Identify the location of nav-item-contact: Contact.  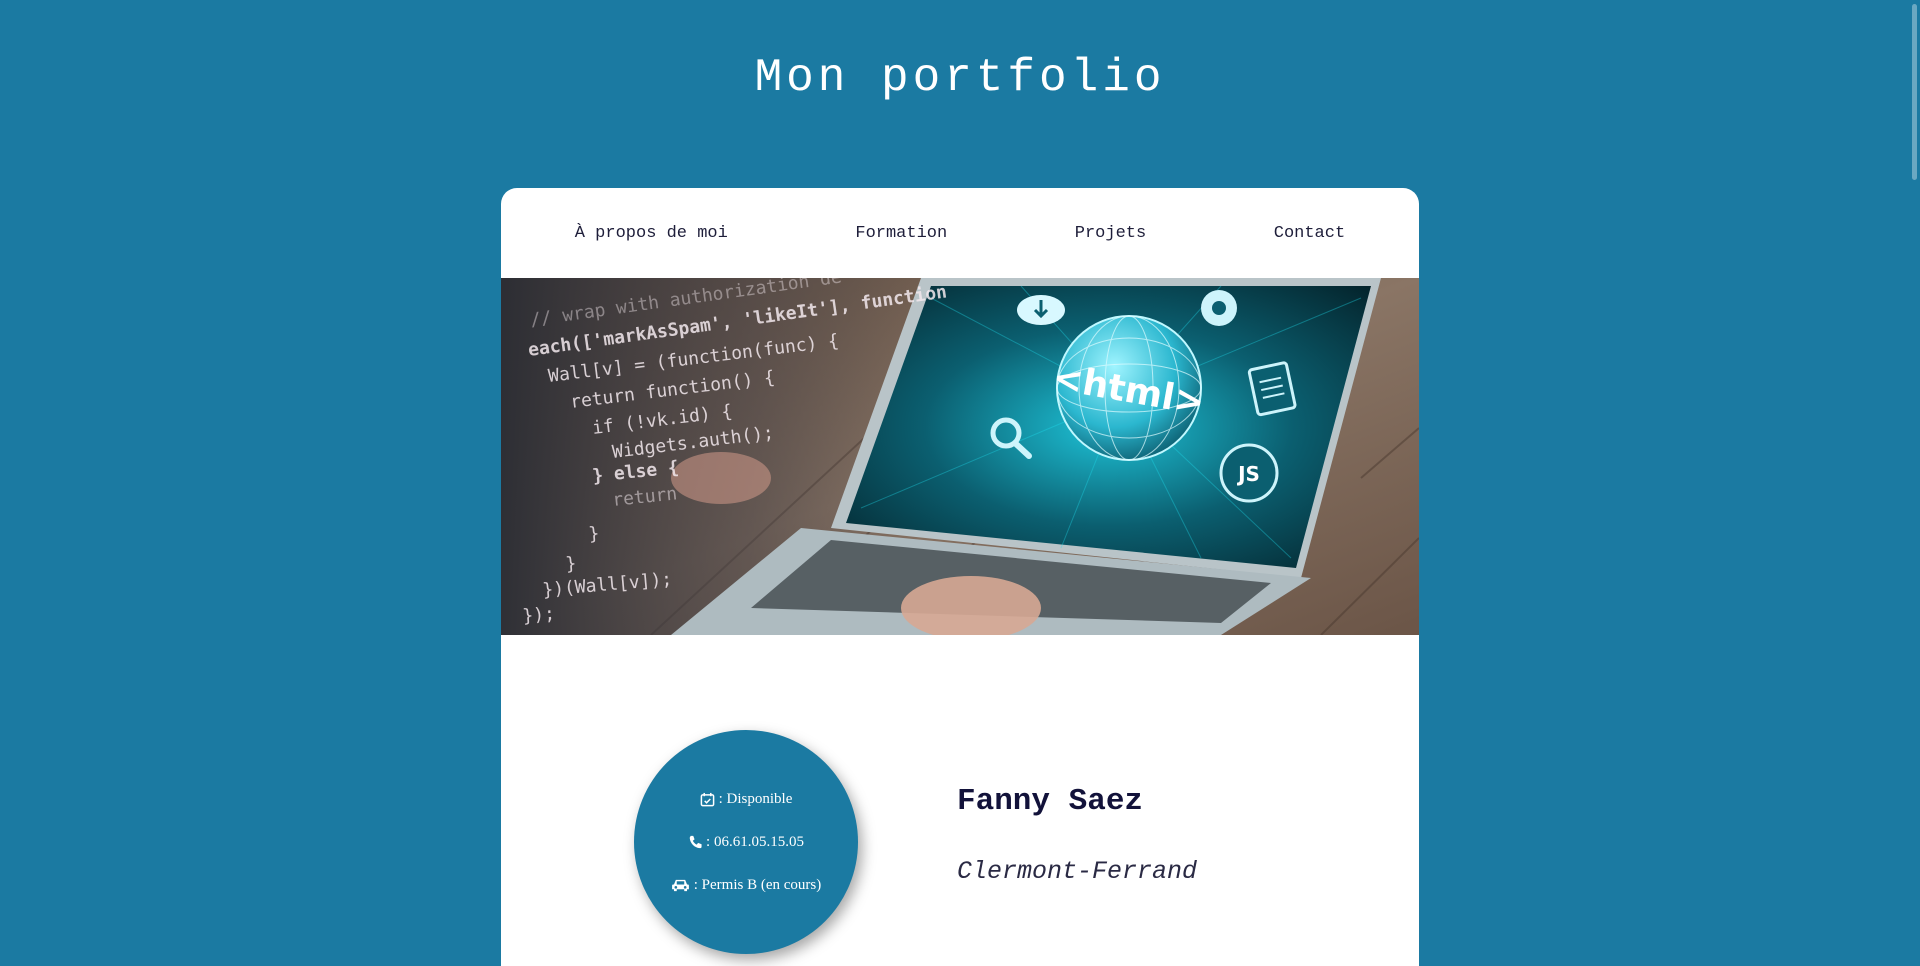
(1309, 233).